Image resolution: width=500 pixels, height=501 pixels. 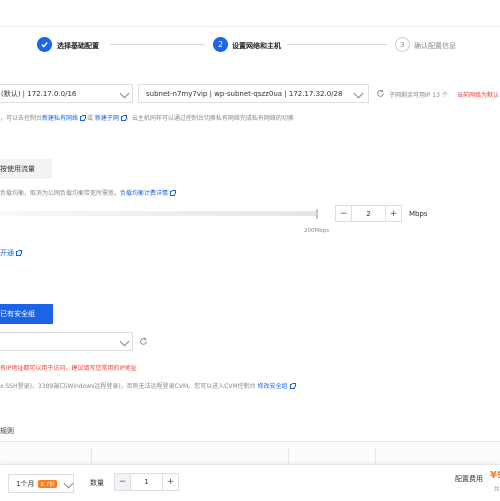 What do you see at coordinates (402, 44) in the screenshot?
I see `step-3-number: 3` at bounding box center [402, 44].